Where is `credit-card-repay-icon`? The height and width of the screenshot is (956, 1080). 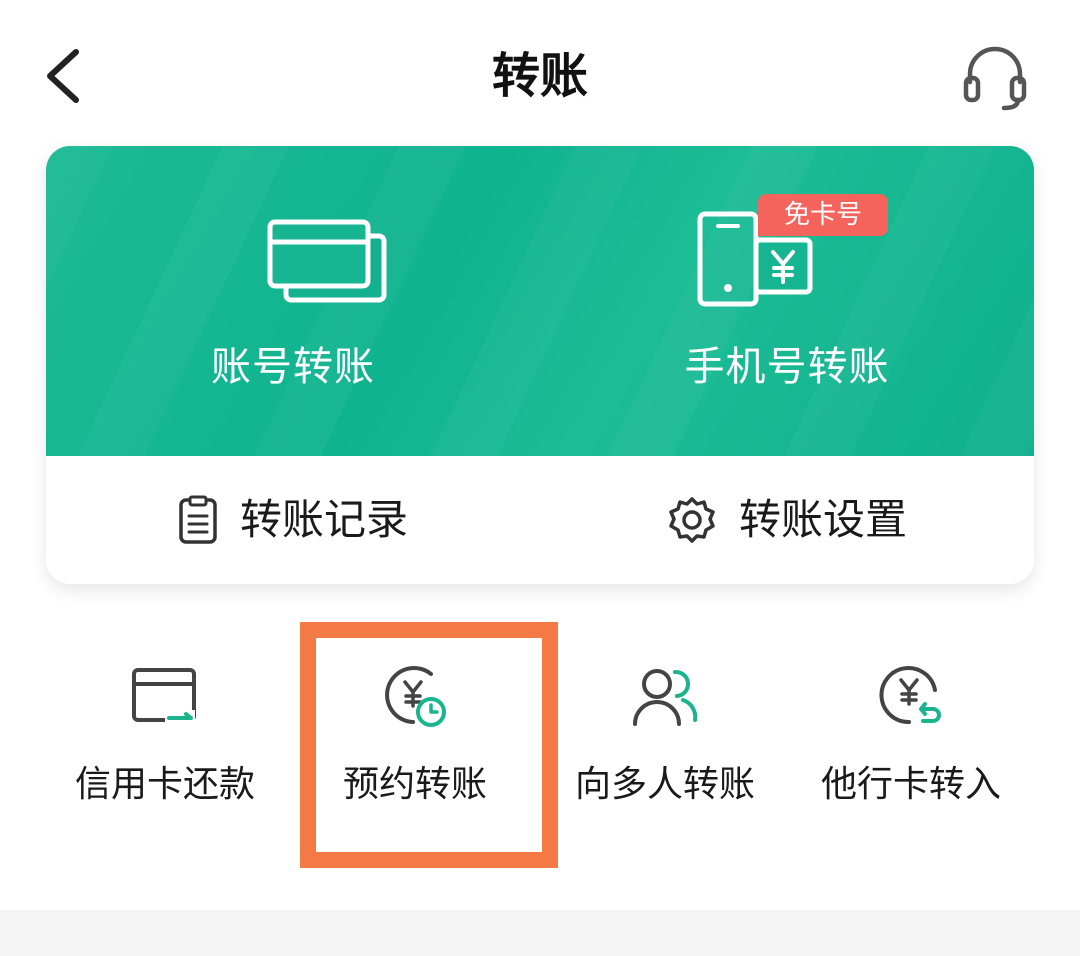
credit-card-repay-icon is located at coordinates (164, 696).